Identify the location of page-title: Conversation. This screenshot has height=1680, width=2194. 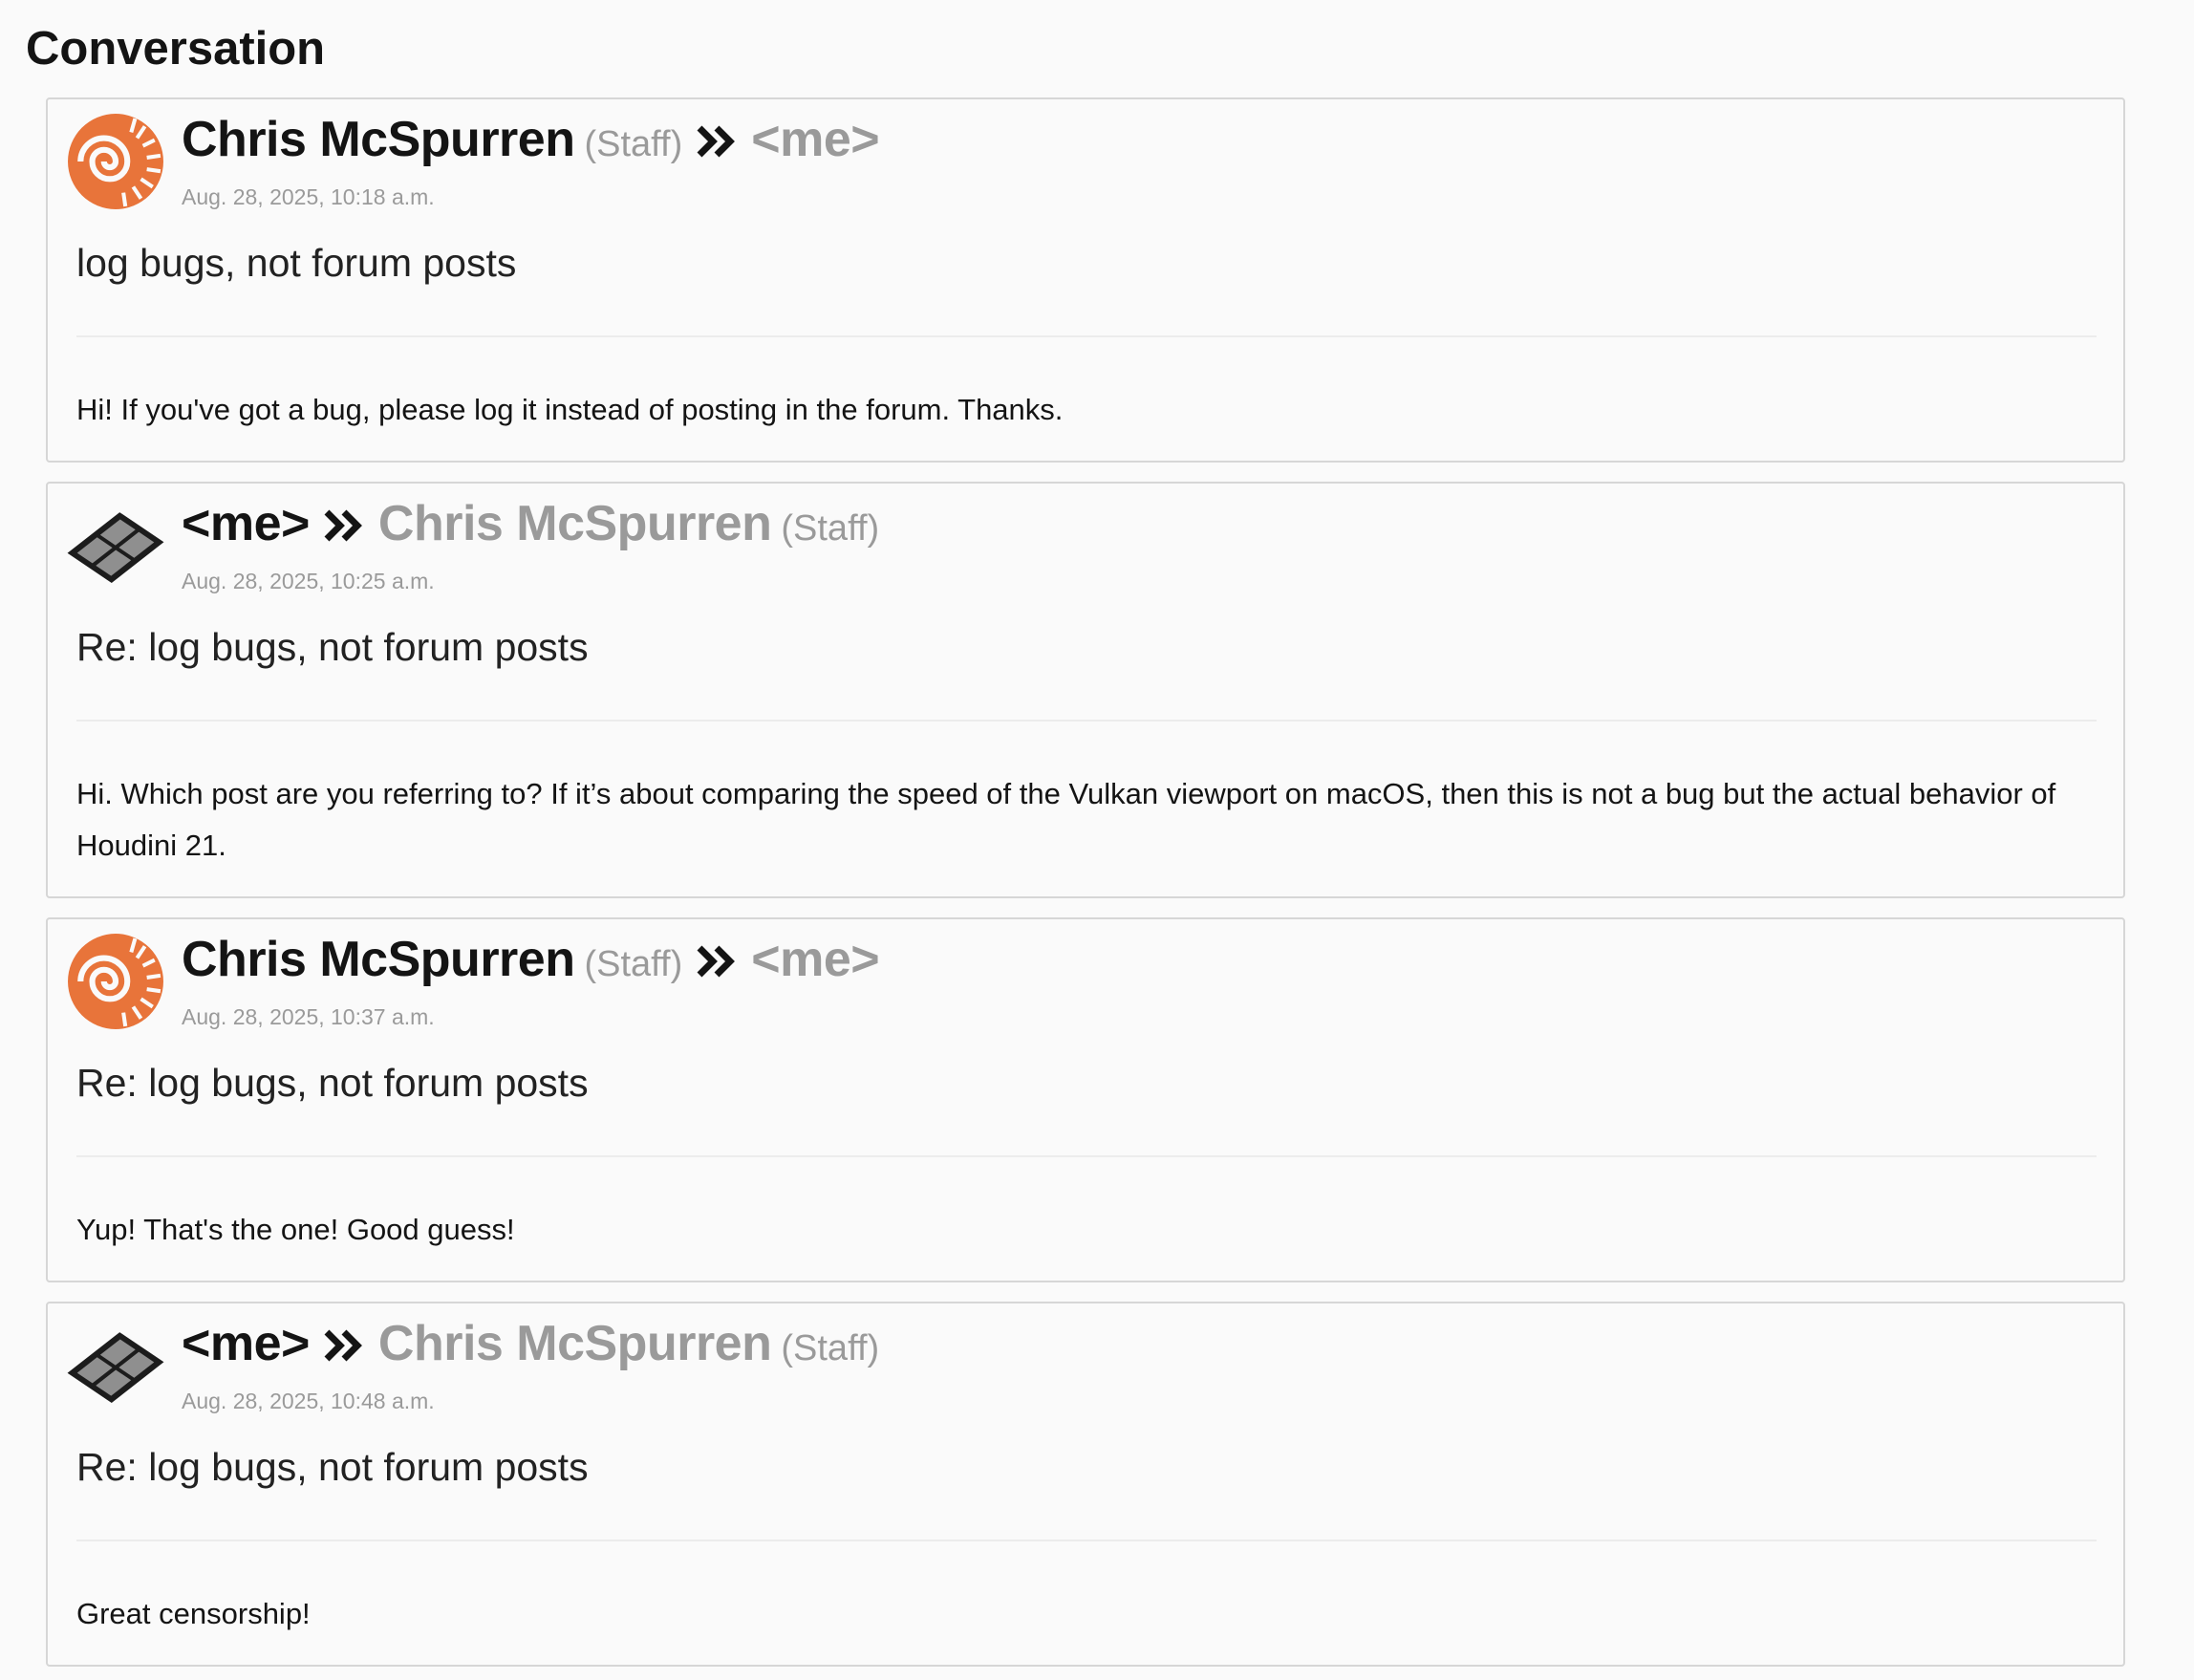
(176, 49).